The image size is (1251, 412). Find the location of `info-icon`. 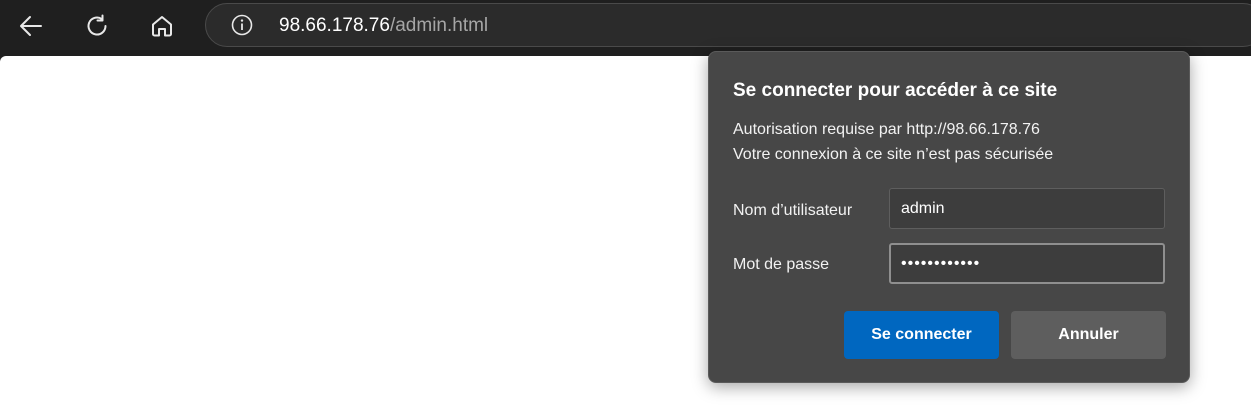

info-icon is located at coordinates (242, 25).